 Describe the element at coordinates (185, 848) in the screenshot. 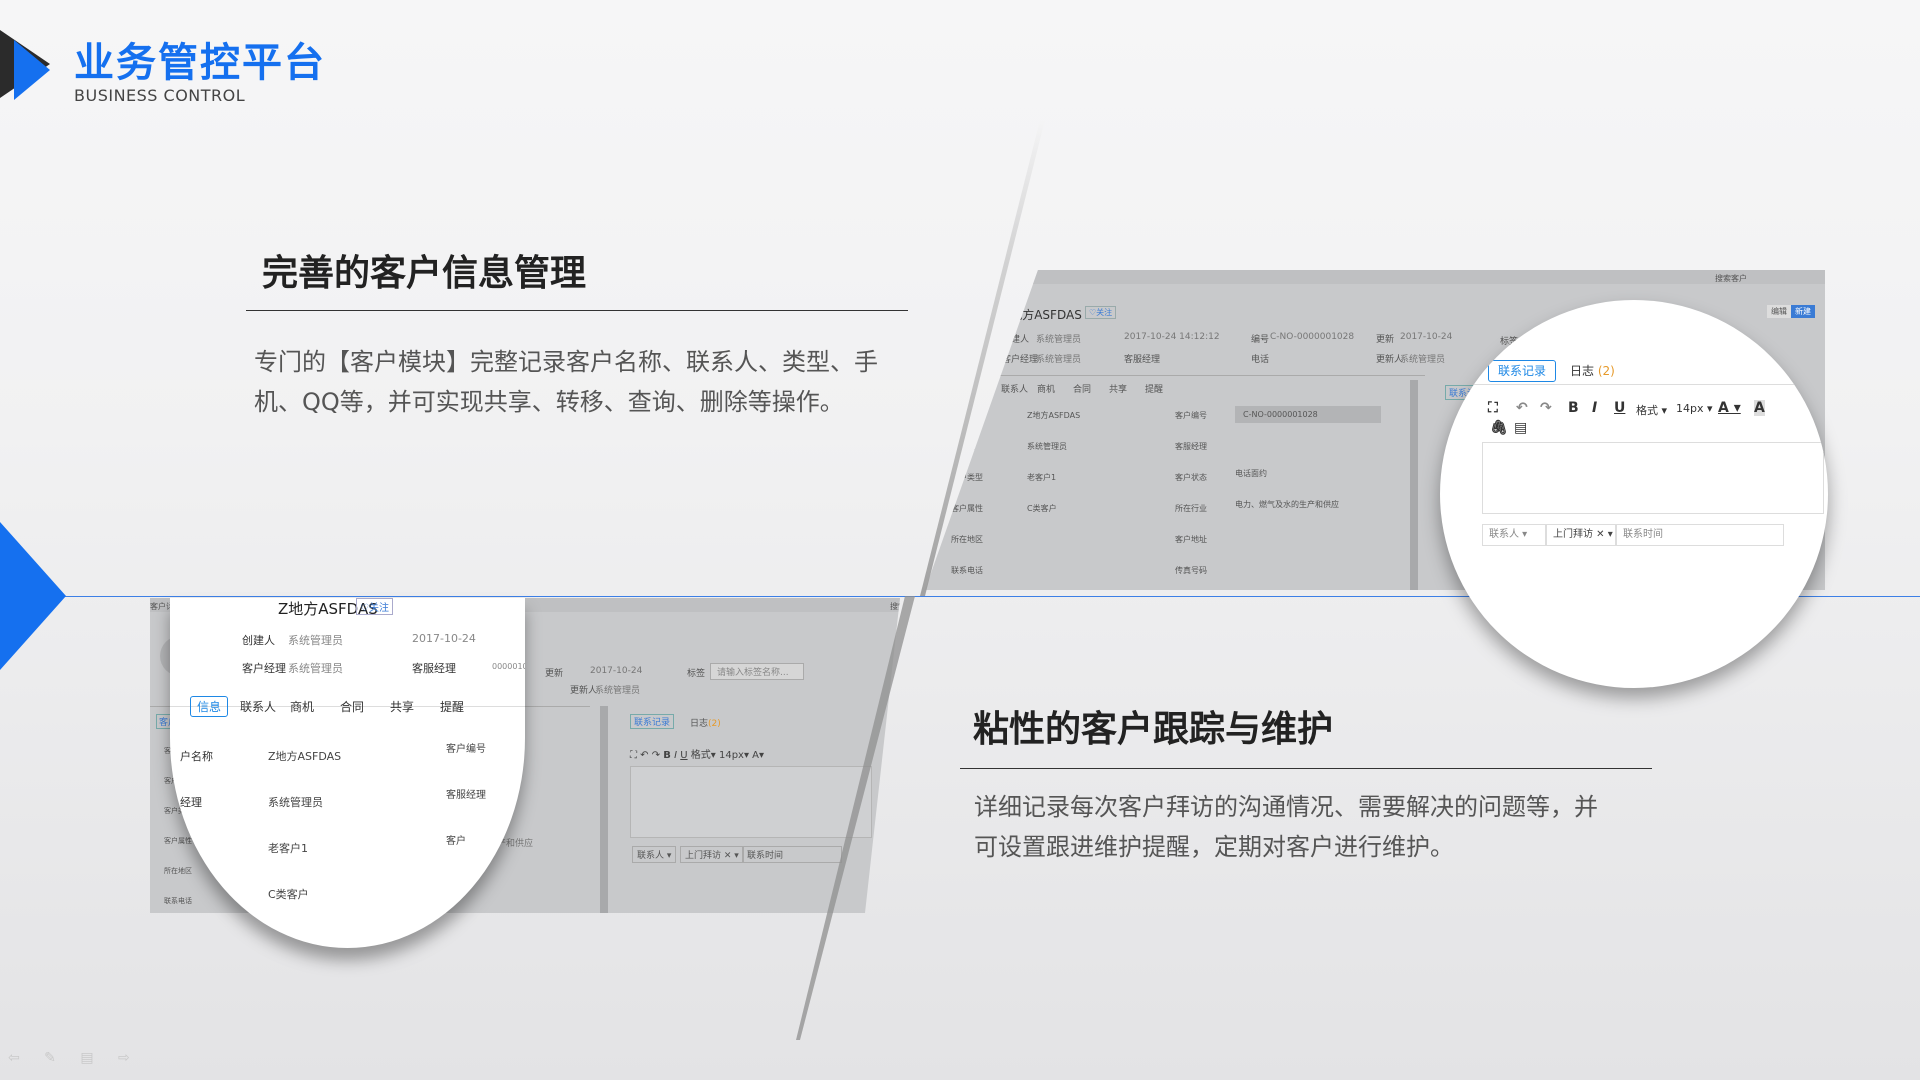

I see `field-label: 型` at that location.